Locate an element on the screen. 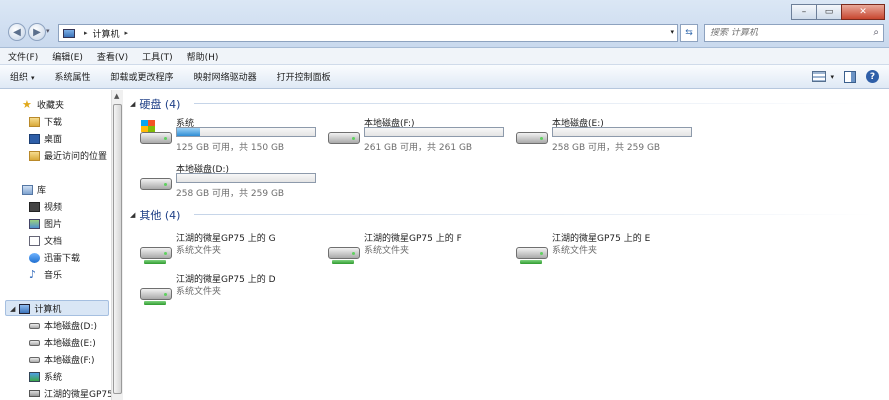 The width and height of the screenshot is (889, 400). organize-button: 组织 ▾ is located at coordinates (22, 76).